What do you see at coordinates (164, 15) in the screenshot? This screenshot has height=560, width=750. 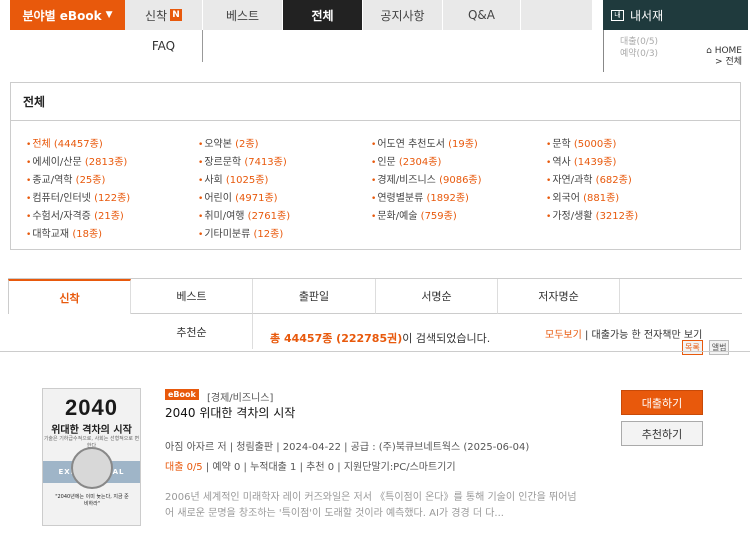 I see `tab-new: 신착 N` at bounding box center [164, 15].